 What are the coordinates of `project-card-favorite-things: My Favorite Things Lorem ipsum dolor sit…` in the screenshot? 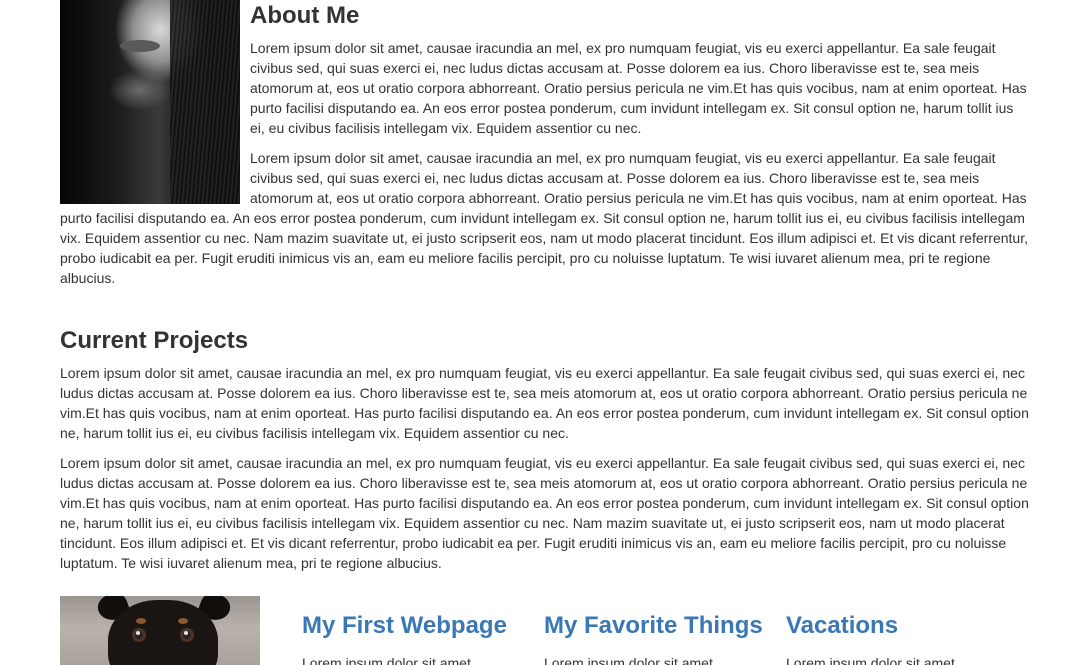 It's located at (659, 630).